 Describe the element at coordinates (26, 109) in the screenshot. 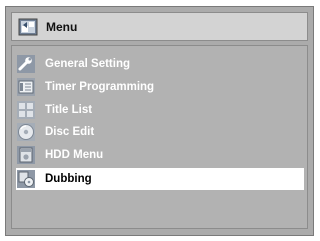

I see `title-list-icon` at that location.